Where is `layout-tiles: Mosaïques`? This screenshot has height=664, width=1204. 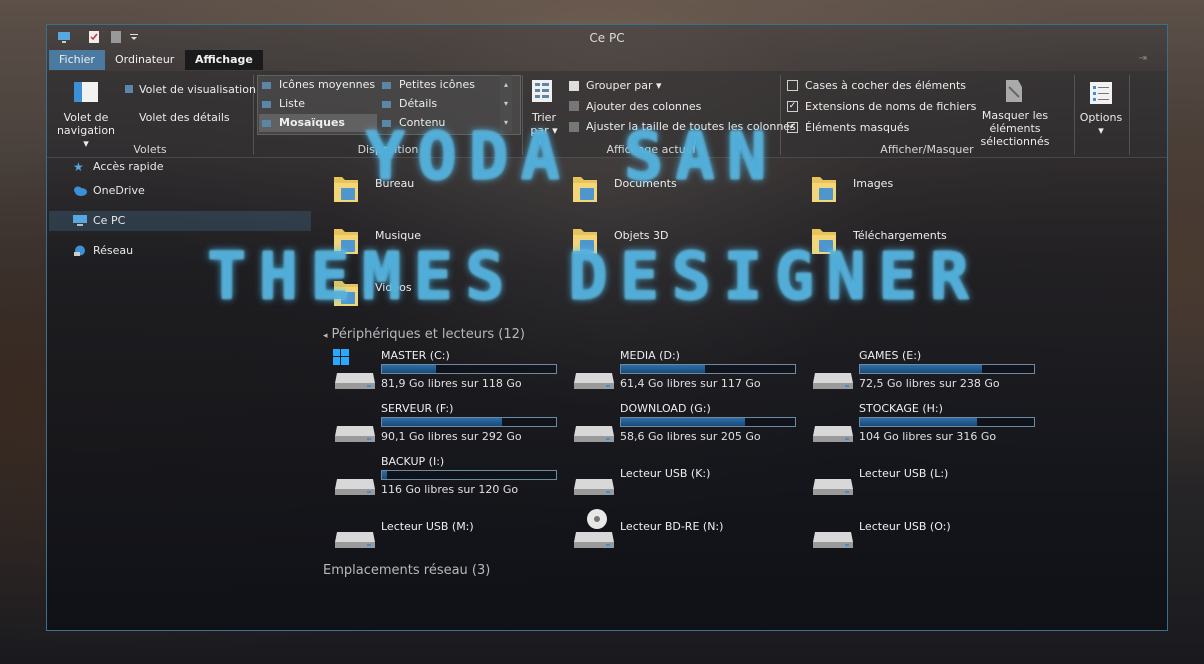
layout-tiles: Mosaïques is located at coordinates (318, 123).